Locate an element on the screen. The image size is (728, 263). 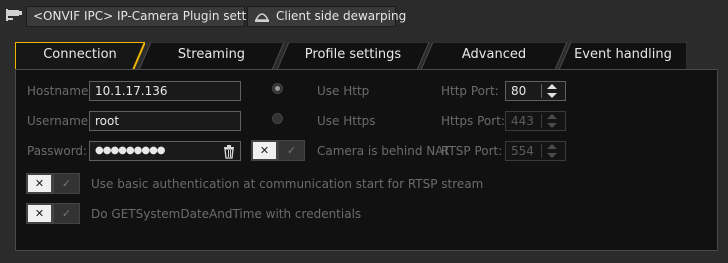
getdatetime-false-icon: ✕ is located at coordinates (39, 213).